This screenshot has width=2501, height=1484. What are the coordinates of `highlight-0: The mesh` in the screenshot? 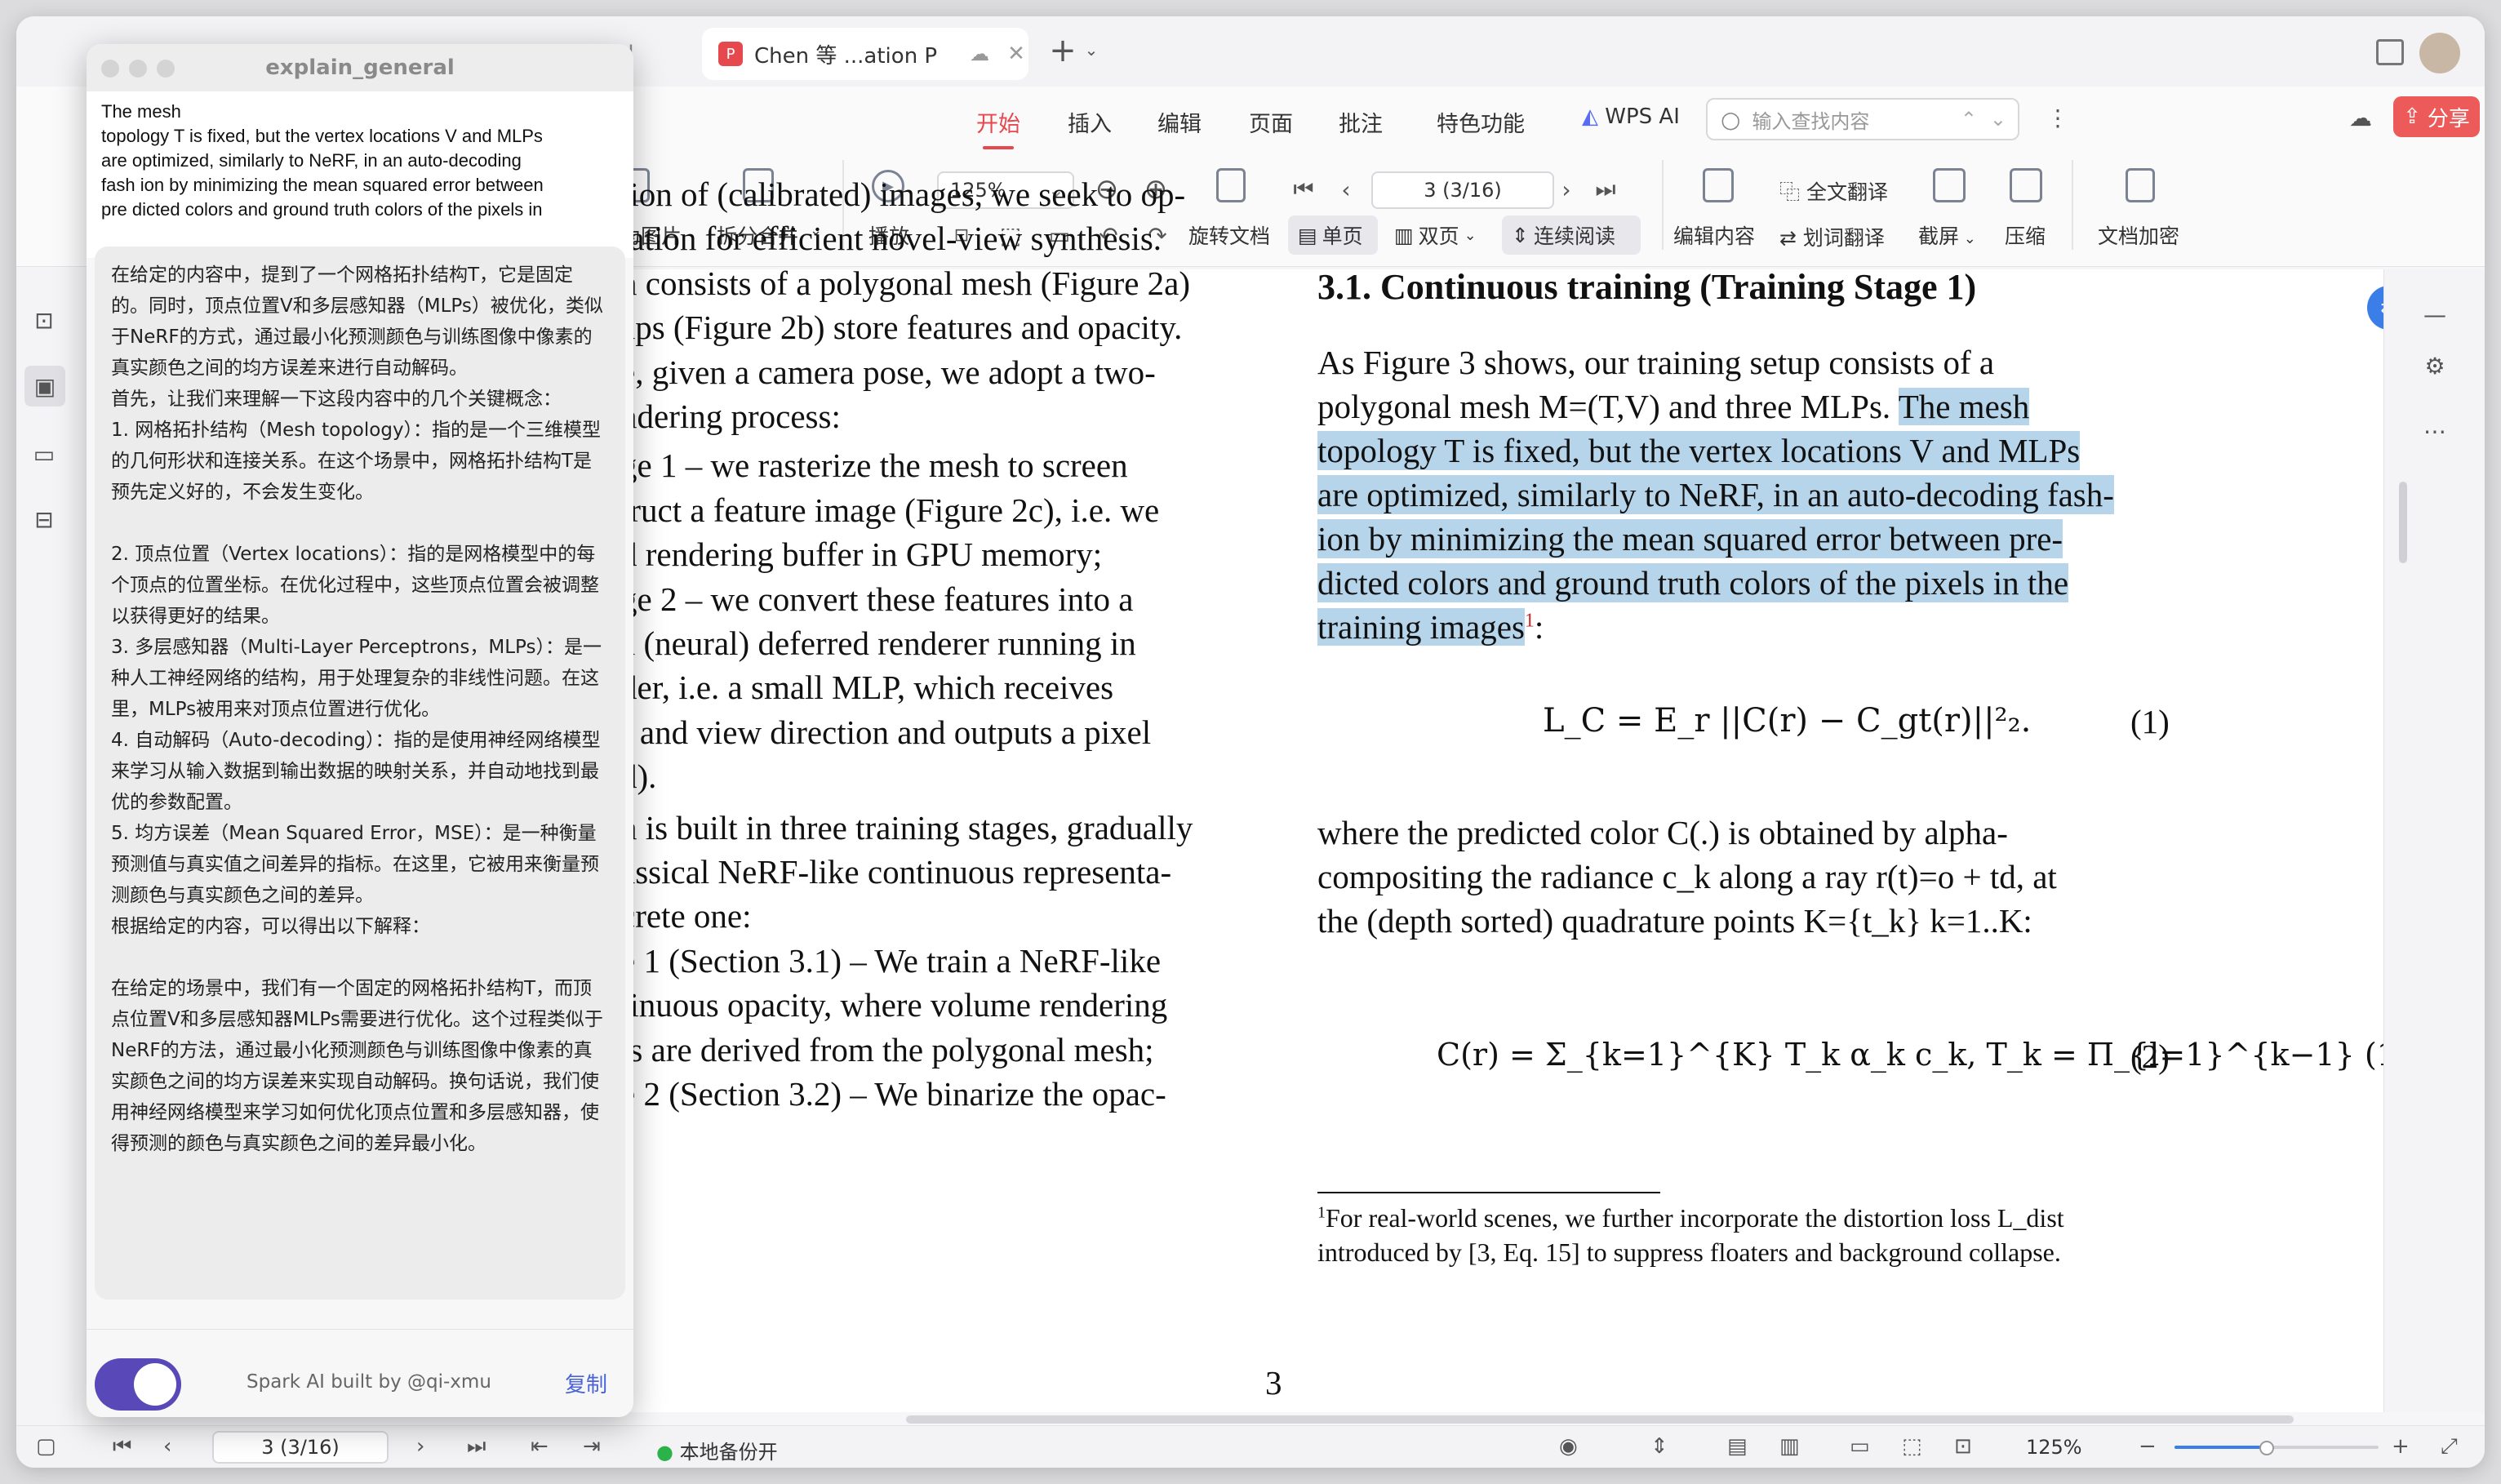 It's located at (1964, 407).